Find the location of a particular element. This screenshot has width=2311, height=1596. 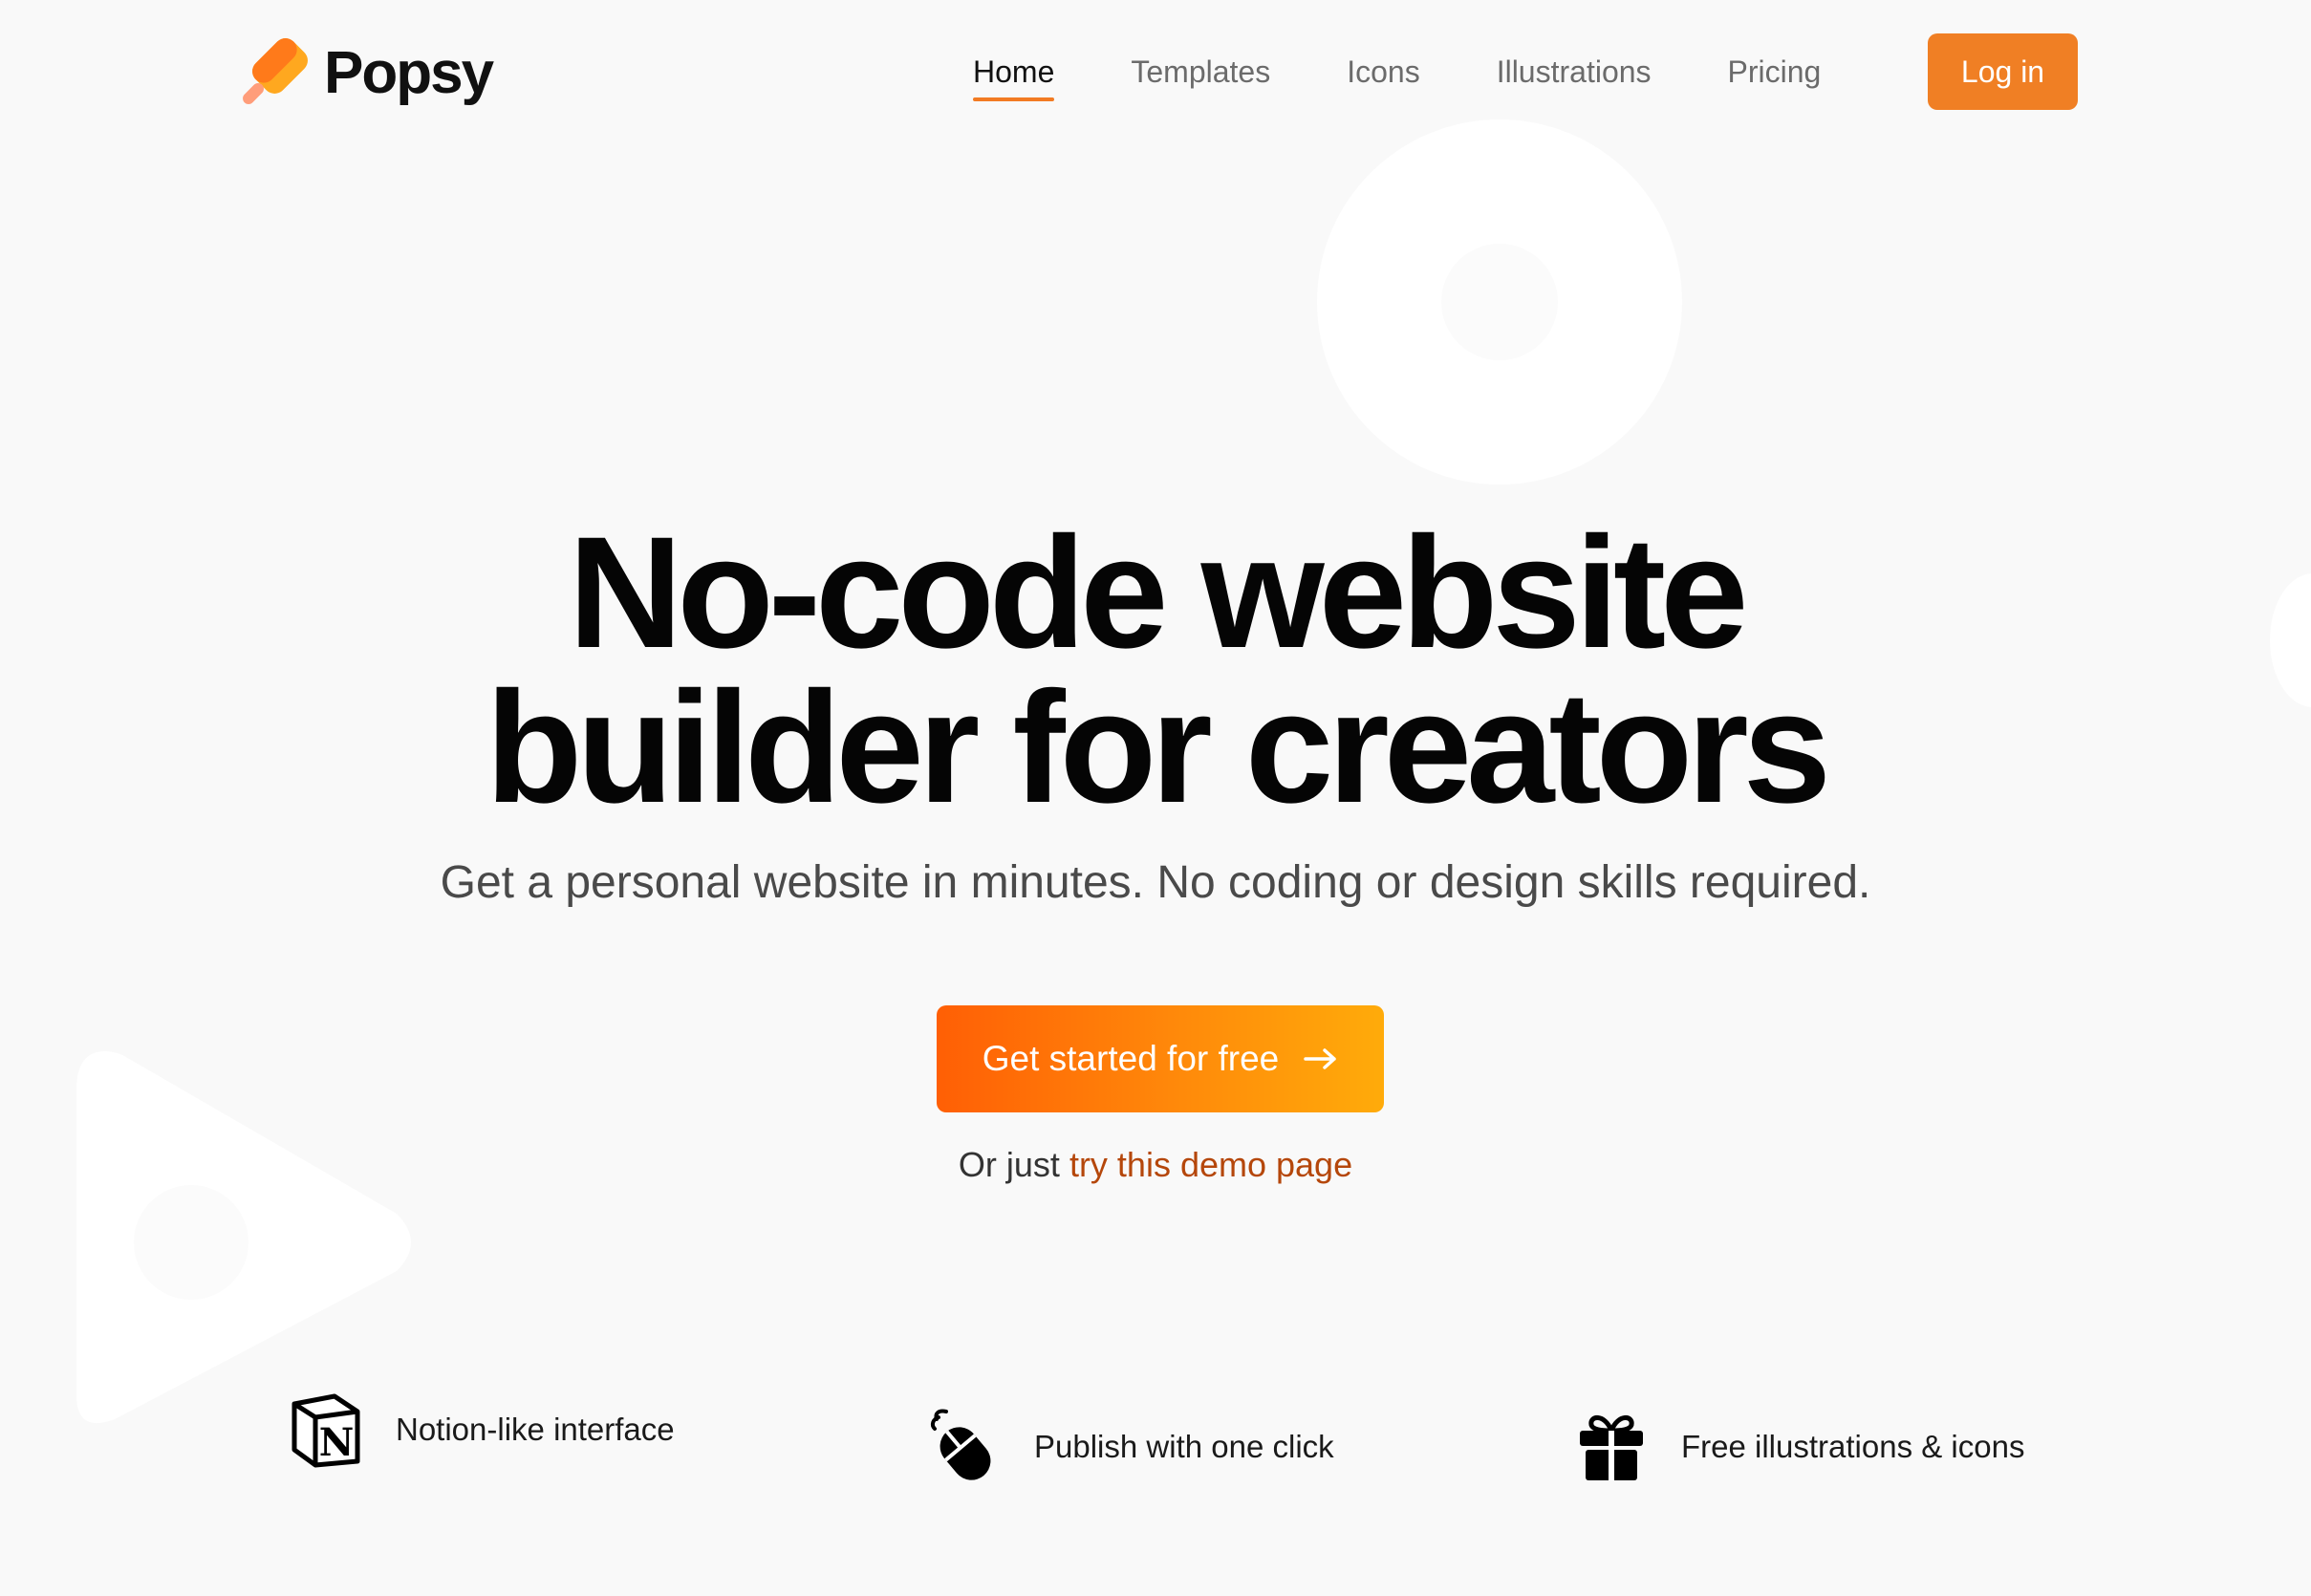

notion-icon: N is located at coordinates (326, 1430).